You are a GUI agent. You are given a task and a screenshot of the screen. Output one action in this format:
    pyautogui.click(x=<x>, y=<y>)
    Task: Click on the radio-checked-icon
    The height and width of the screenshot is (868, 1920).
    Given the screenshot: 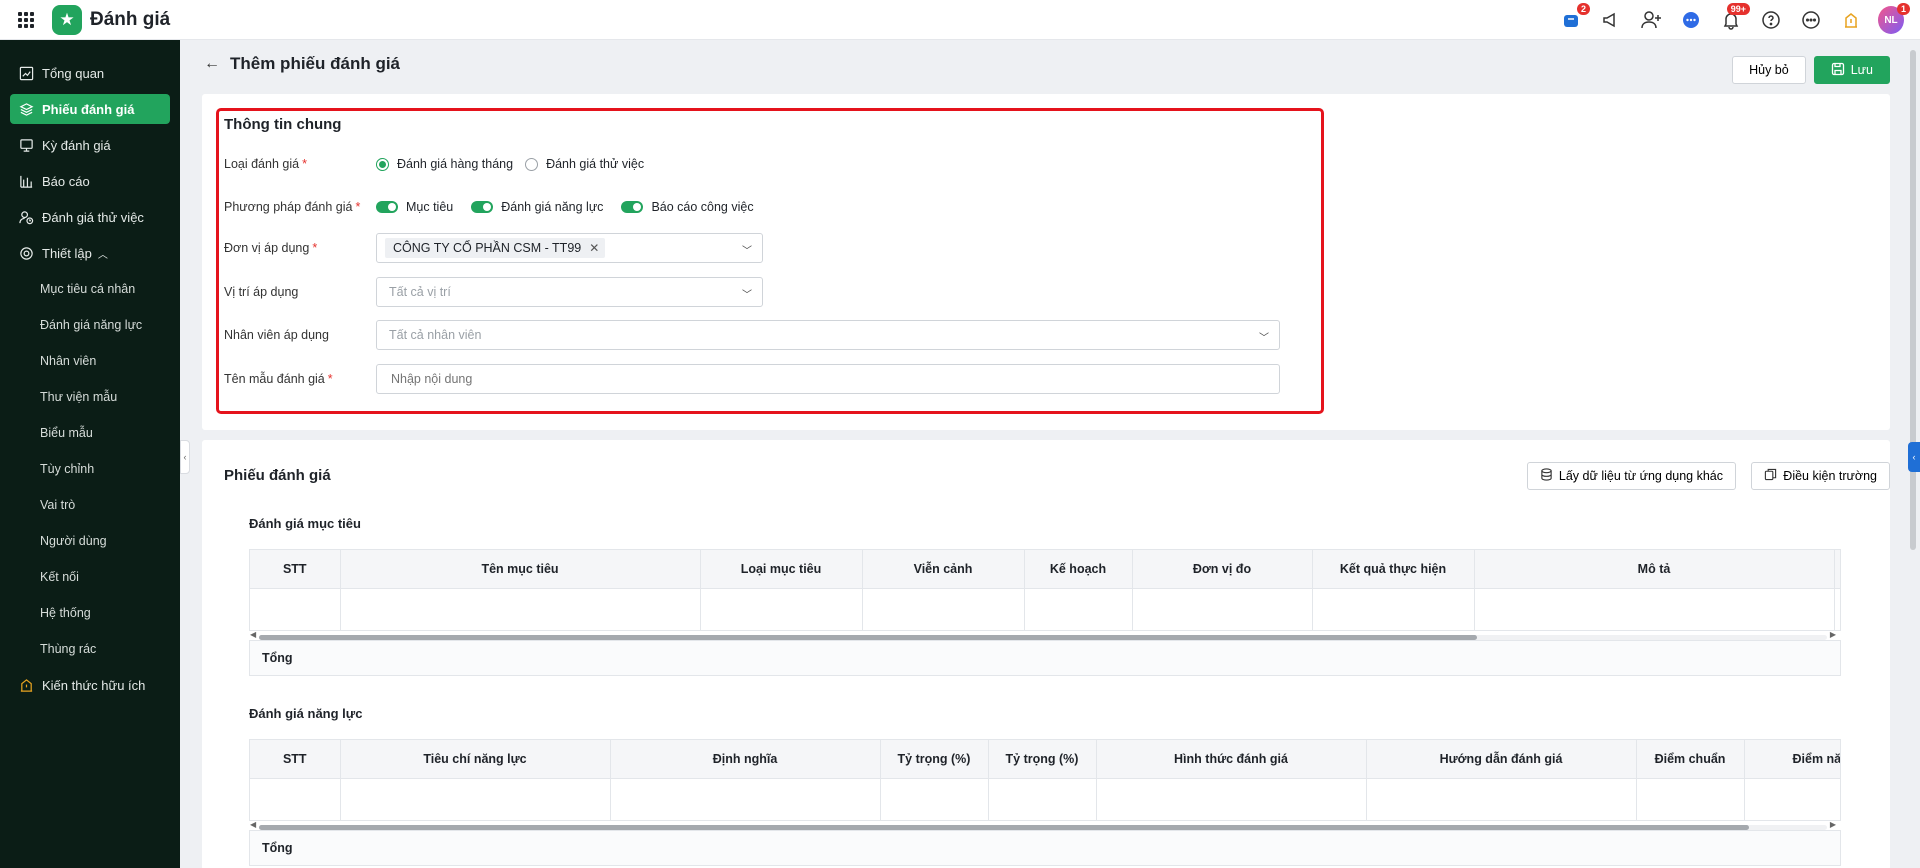 What is the action you would take?
    pyautogui.click(x=382, y=164)
    